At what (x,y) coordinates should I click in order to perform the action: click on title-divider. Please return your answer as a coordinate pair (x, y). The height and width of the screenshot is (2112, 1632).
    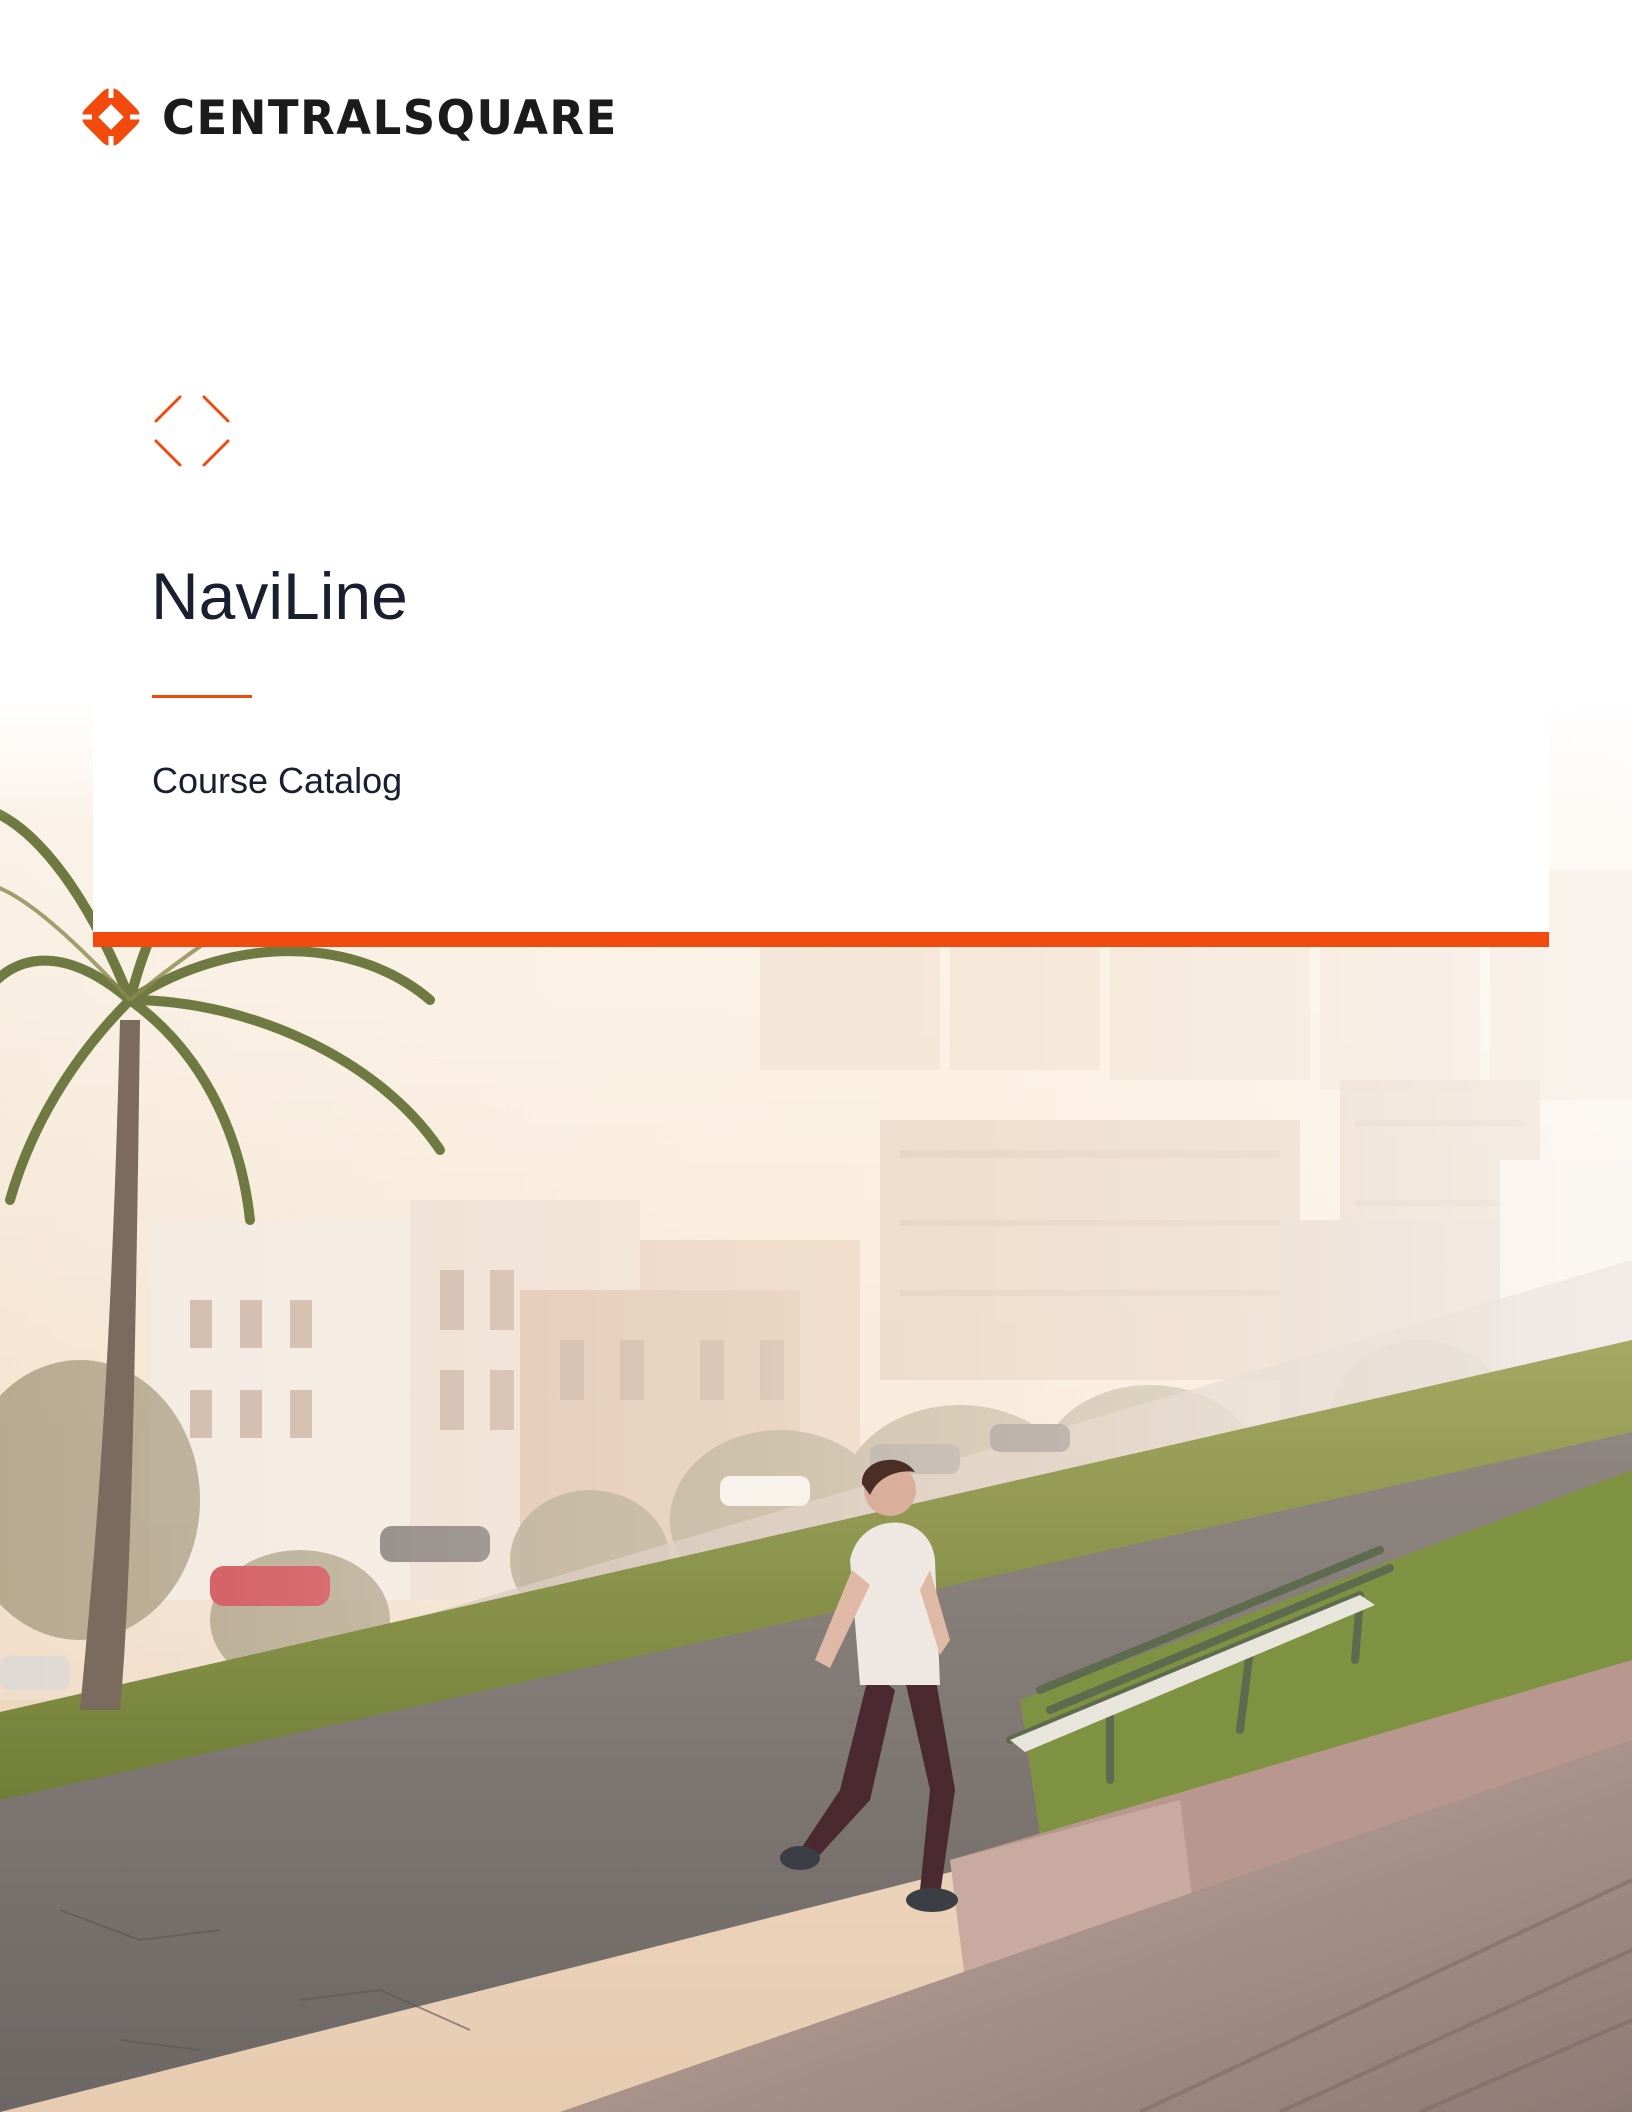
    Looking at the image, I should click on (202, 696).